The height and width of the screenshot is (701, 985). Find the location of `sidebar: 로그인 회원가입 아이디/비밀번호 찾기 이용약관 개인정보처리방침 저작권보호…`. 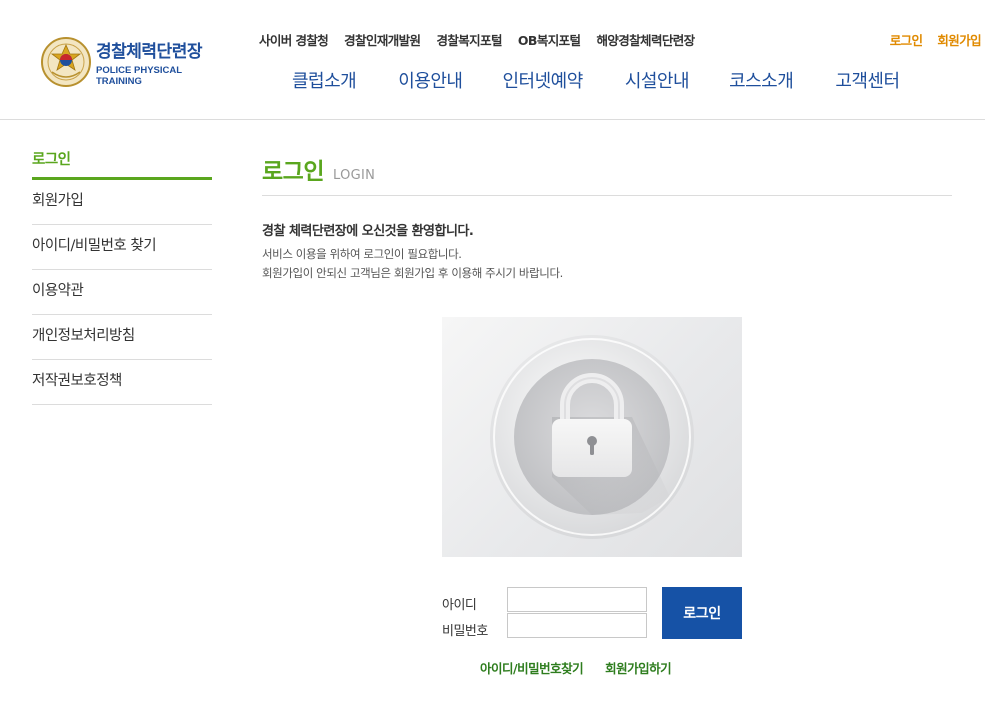

sidebar: 로그인 회원가입 아이디/비밀번호 찾기 이용약관 개인정보처리방침 저작권보호… is located at coordinates (122, 272).